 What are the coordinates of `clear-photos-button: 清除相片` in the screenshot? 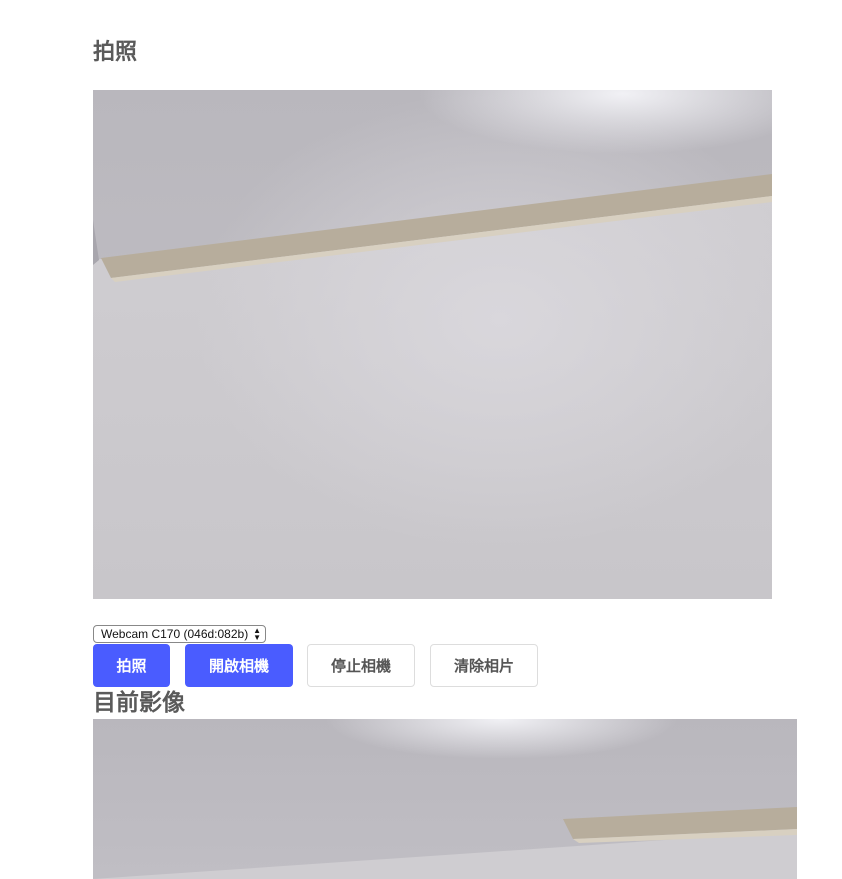 It's located at (484, 665).